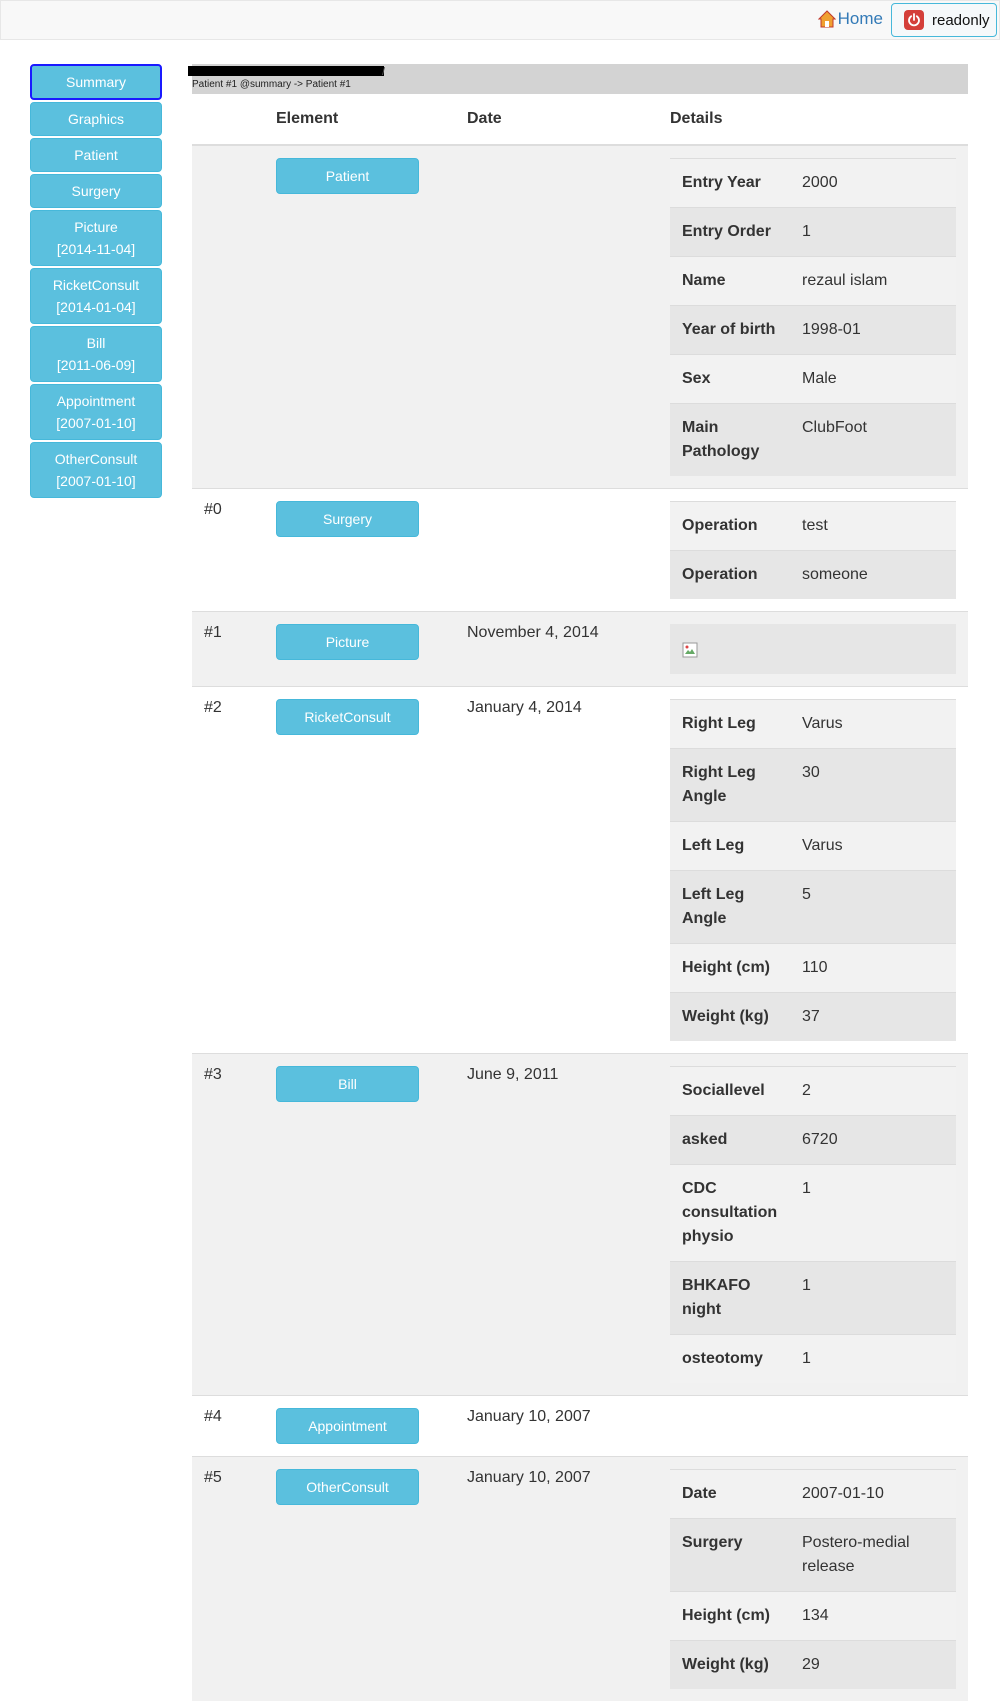 Image resolution: width=1000 pixels, height=1701 pixels. Describe the element at coordinates (228, 550) in the screenshot. I see `row-index: #0` at that location.